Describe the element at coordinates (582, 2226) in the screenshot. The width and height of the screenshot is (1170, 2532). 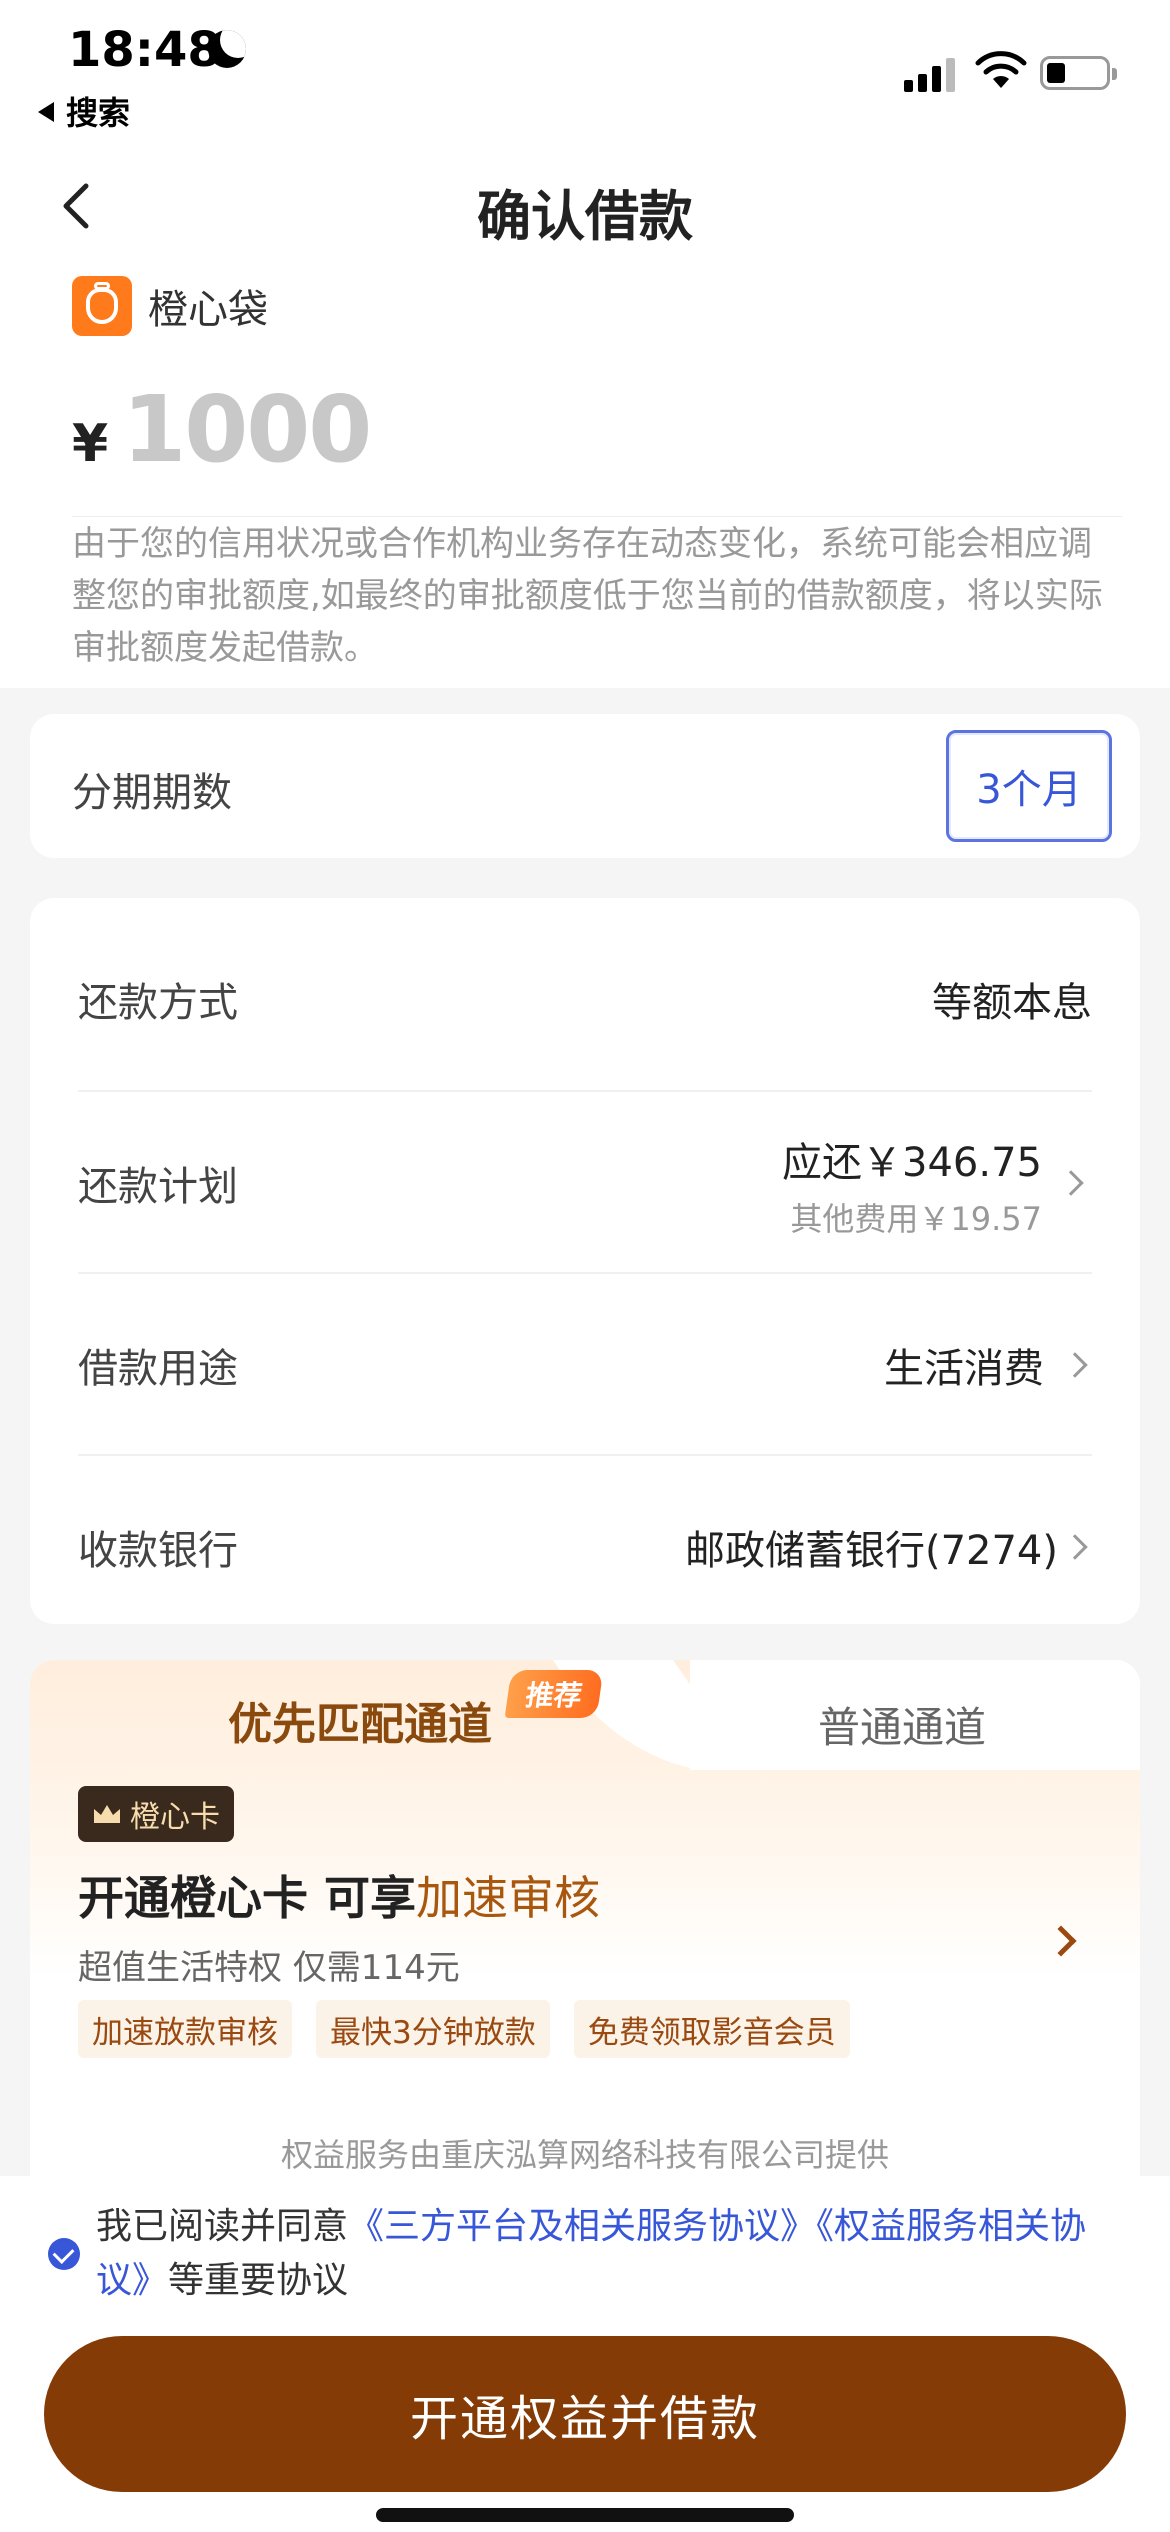
I see `platform-agreement-link: 《三方平台及相关服务协议》` at that location.